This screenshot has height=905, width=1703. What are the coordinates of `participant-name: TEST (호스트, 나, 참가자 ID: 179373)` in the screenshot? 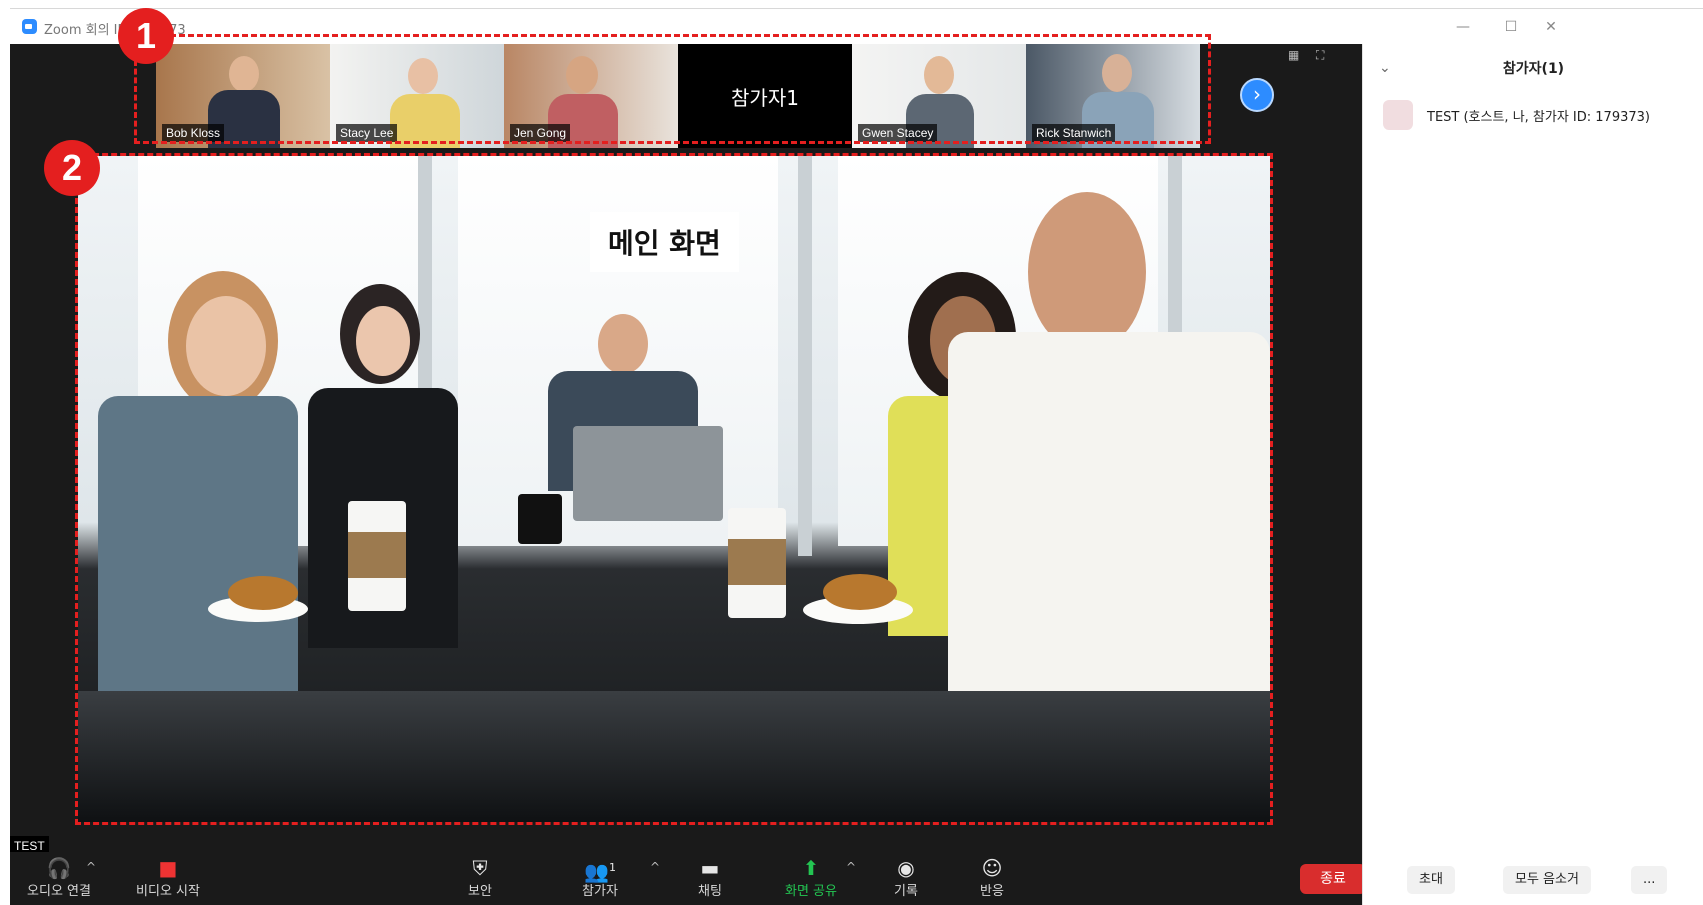 It's located at (1538, 117).